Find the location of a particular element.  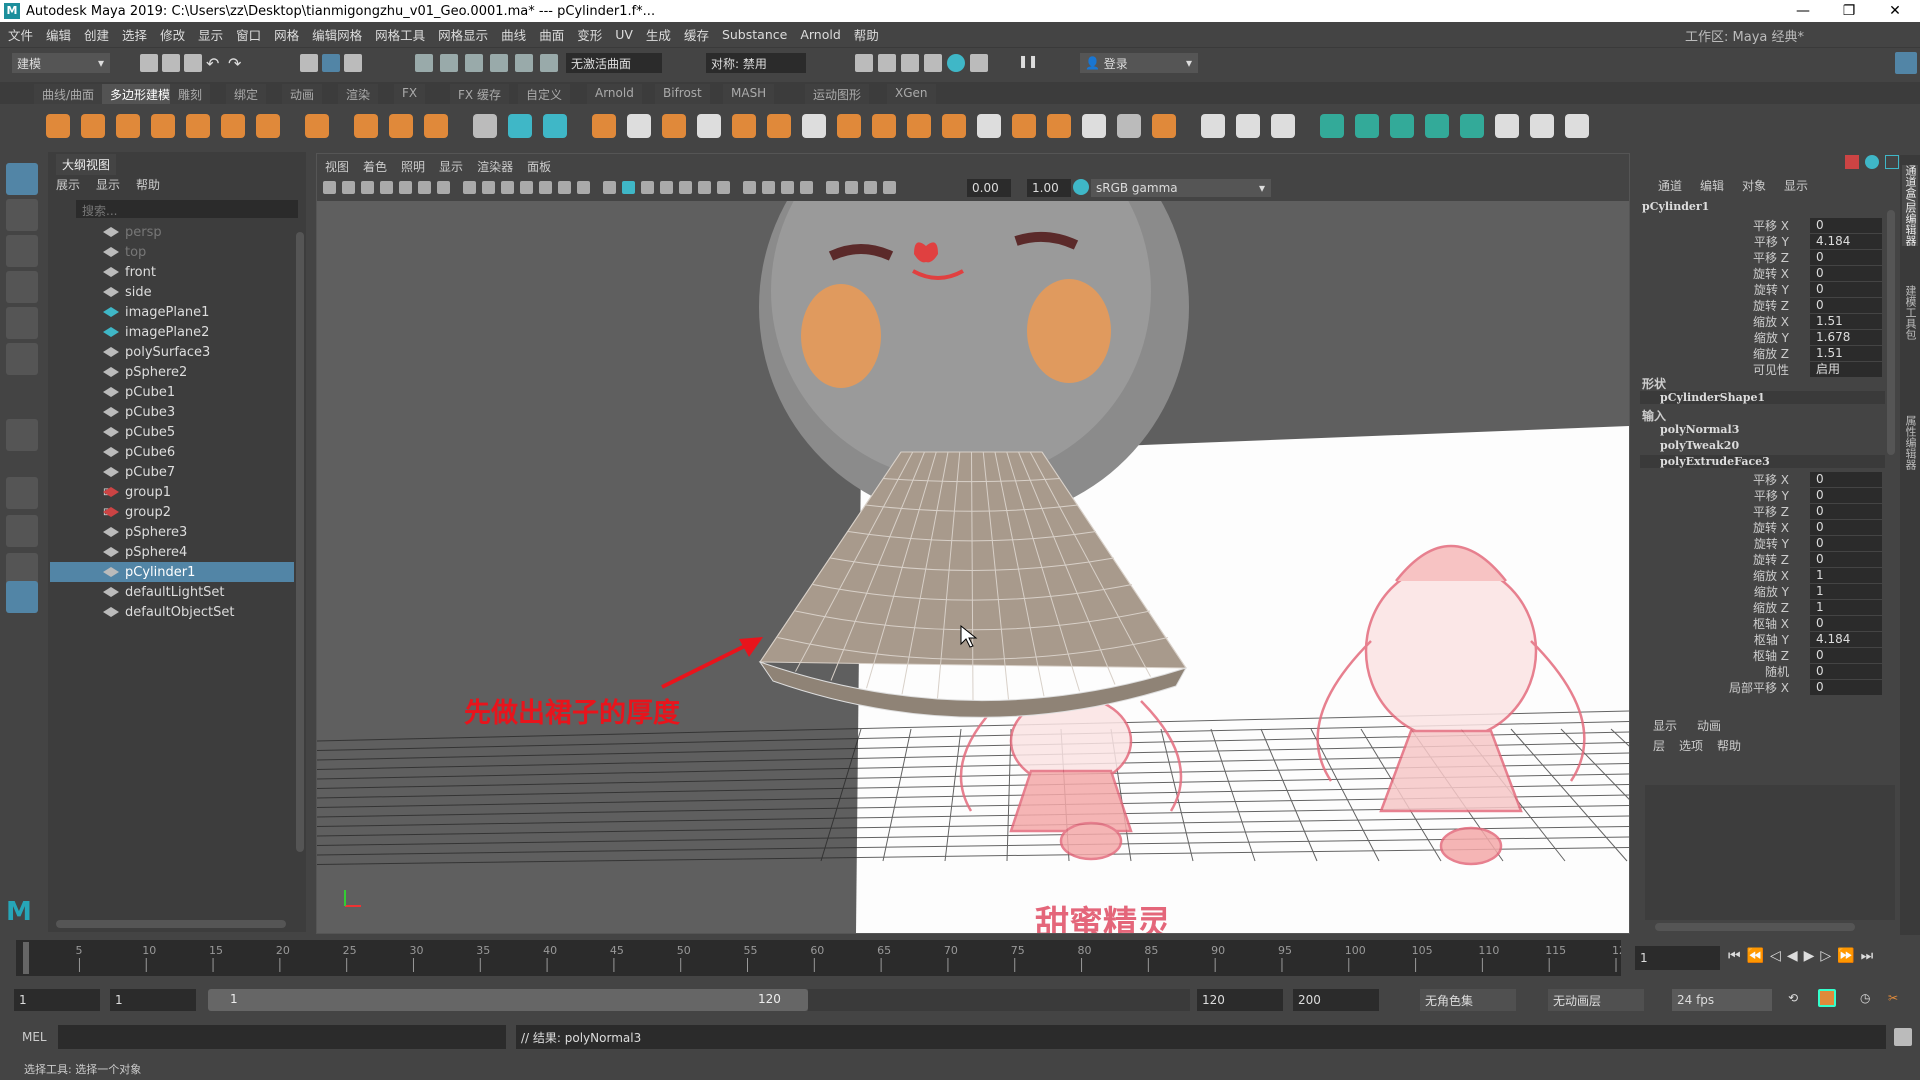

render-settings-icon is located at coordinates (933, 63).